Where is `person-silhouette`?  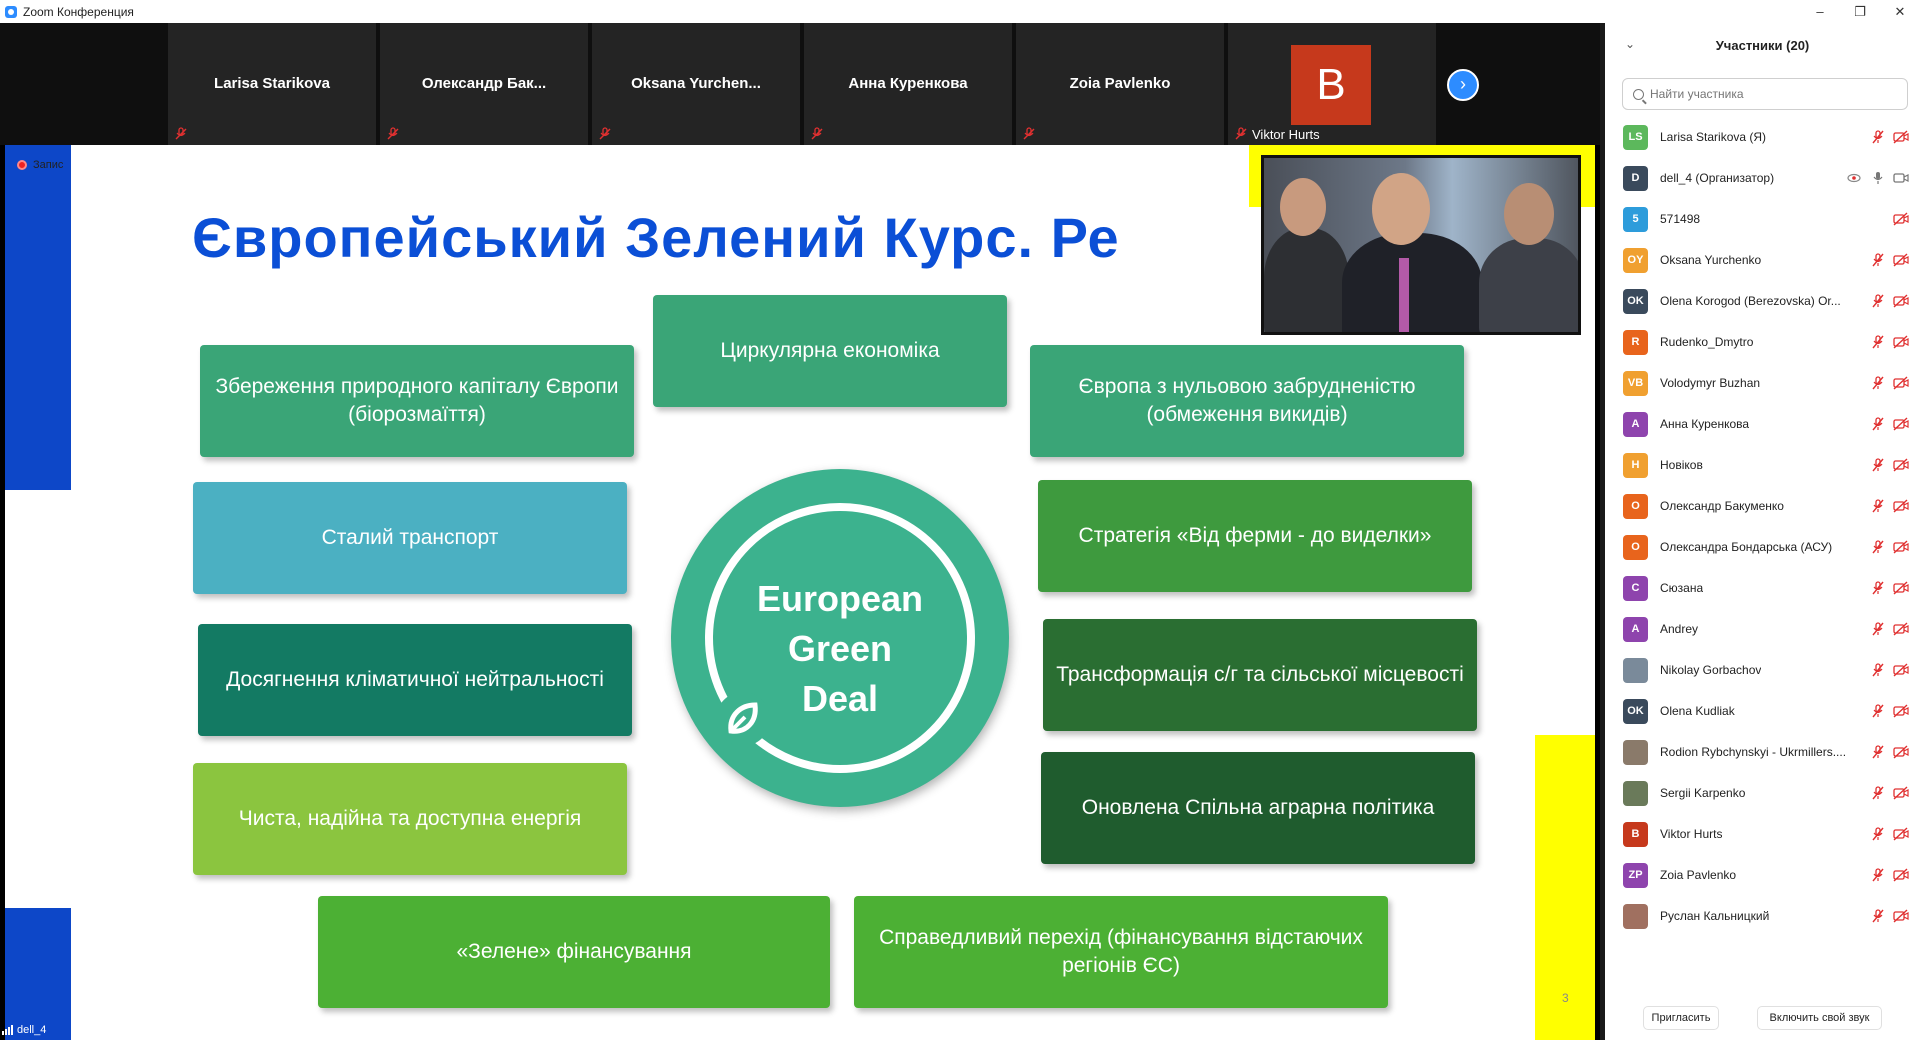
person-silhouette is located at coordinates (1412, 282).